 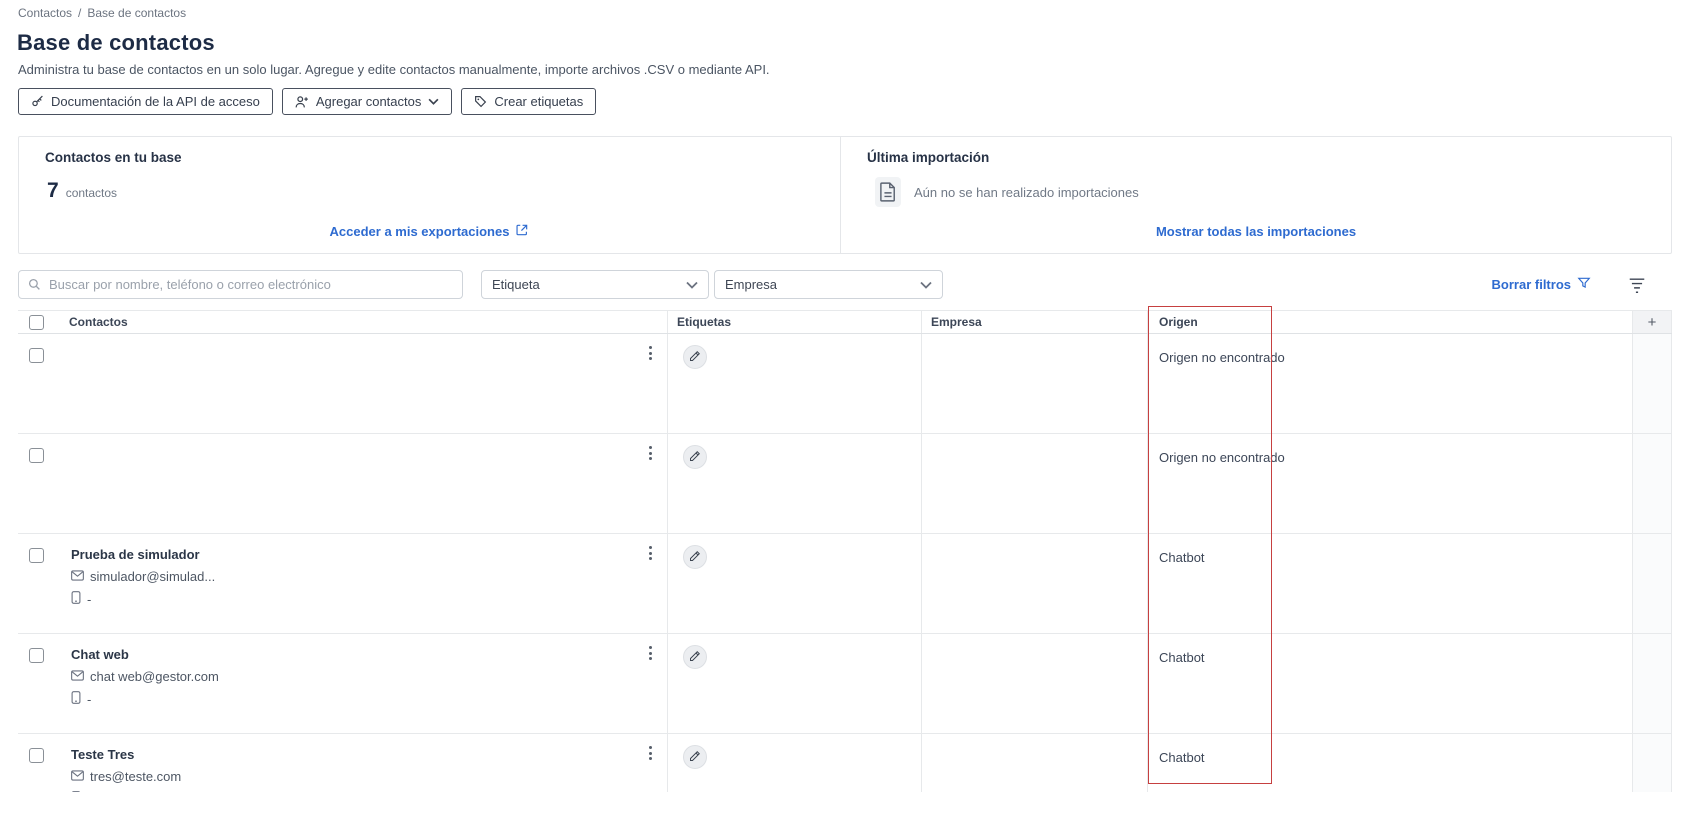 I want to click on contact-email: chat web@gestor.com, so click(x=154, y=676).